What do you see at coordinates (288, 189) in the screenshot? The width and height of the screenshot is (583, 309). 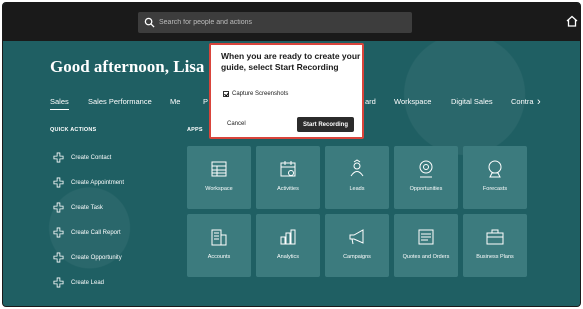 I see `app-tile-label: Activities` at bounding box center [288, 189].